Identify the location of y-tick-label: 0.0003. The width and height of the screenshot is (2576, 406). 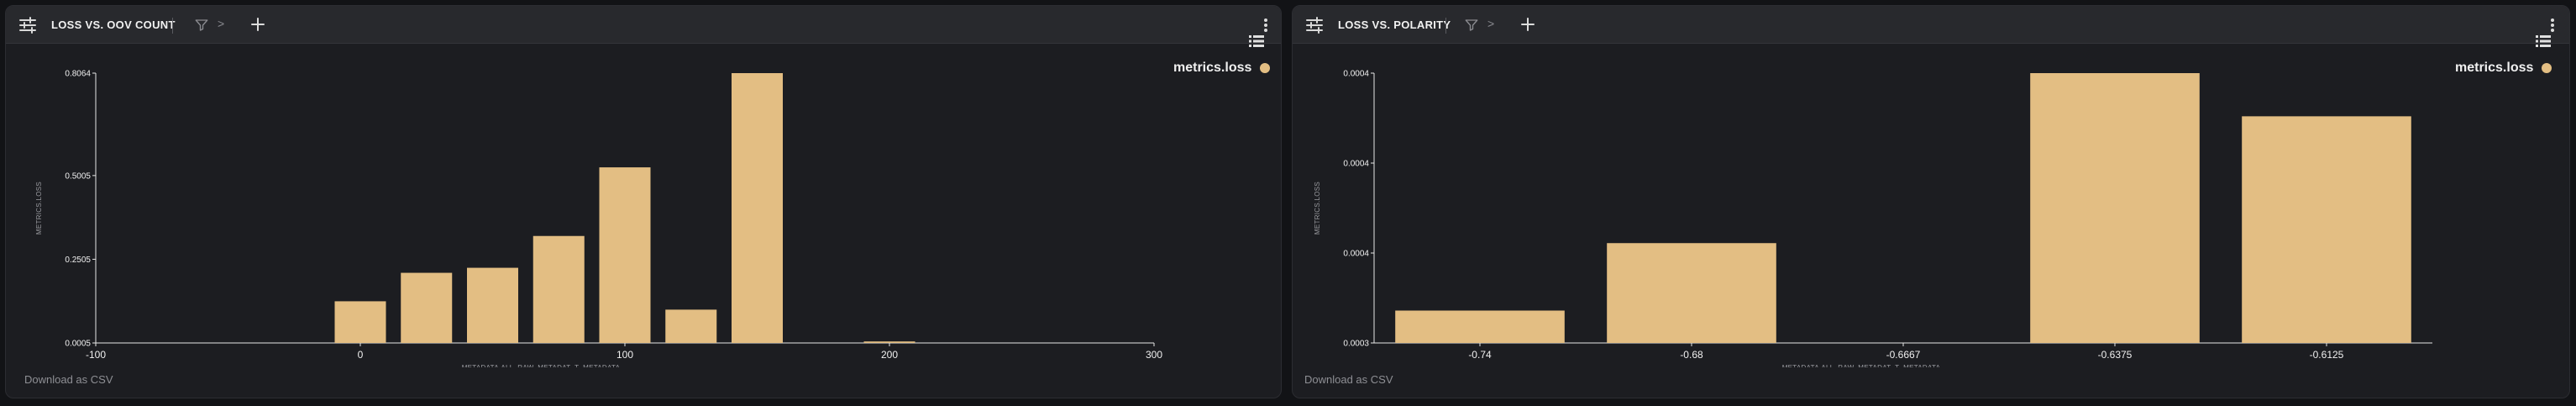
(1356, 344).